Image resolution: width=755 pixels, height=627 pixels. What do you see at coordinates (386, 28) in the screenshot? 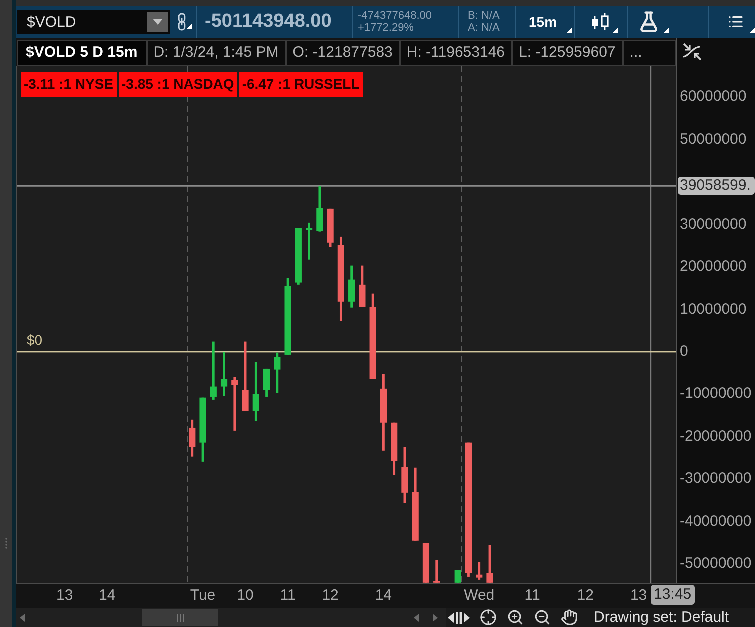
I see `percent-change: +1772.29%` at bounding box center [386, 28].